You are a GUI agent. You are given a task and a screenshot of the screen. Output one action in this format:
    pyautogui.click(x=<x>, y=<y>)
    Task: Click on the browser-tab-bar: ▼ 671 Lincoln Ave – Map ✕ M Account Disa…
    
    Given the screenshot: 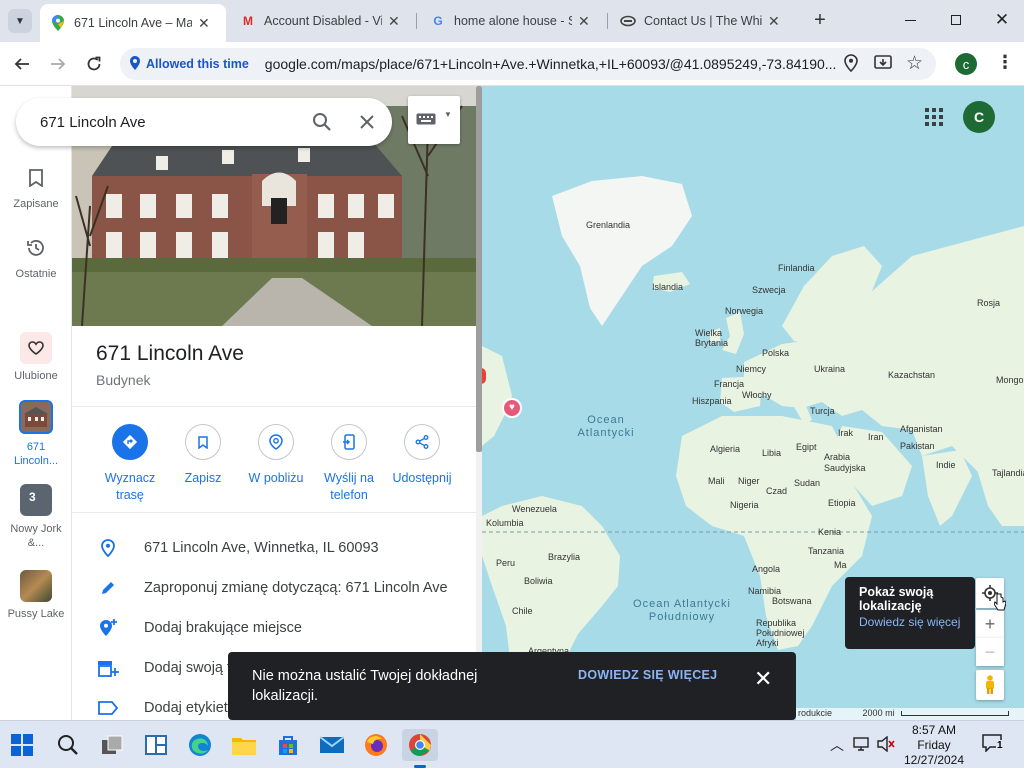 What is the action you would take?
    pyautogui.click(x=512, y=21)
    